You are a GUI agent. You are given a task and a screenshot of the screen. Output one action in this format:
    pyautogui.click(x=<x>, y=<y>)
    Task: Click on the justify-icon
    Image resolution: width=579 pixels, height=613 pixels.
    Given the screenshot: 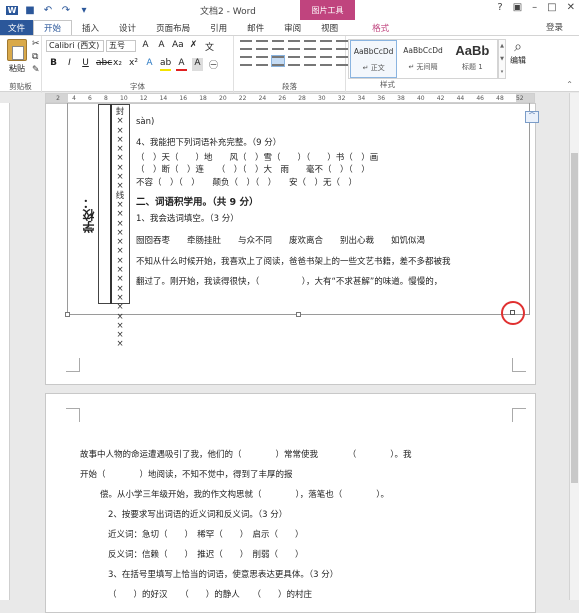 What is the action you would take?
    pyautogui.click(x=278, y=61)
    